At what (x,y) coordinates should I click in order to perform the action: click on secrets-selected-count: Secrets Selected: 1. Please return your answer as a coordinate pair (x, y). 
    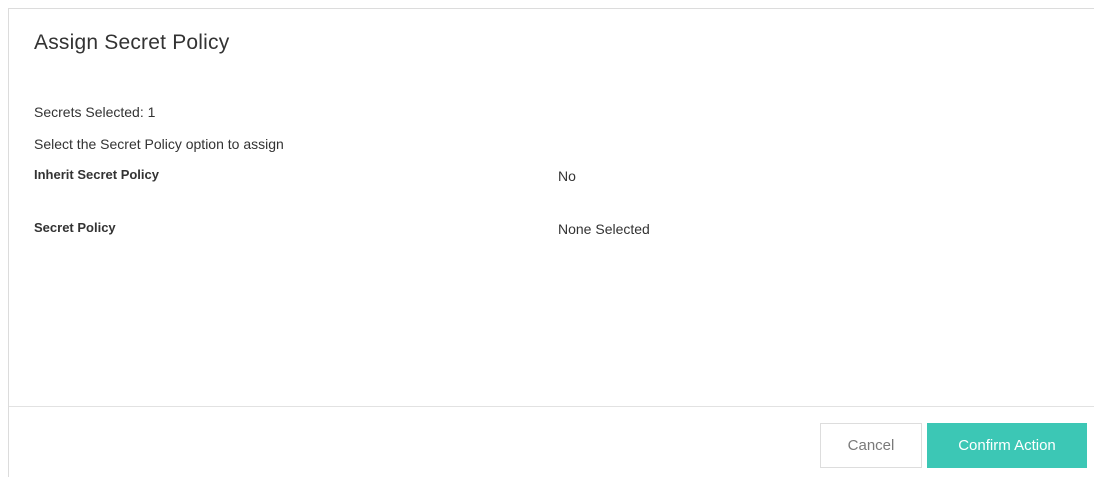
    Looking at the image, I should click on (95, 112).